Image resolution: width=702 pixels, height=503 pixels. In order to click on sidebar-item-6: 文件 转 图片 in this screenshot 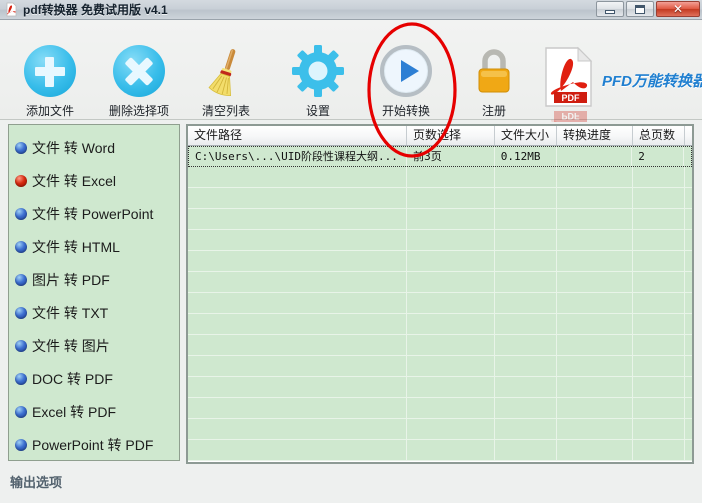, I will do `click(94, 345)`.